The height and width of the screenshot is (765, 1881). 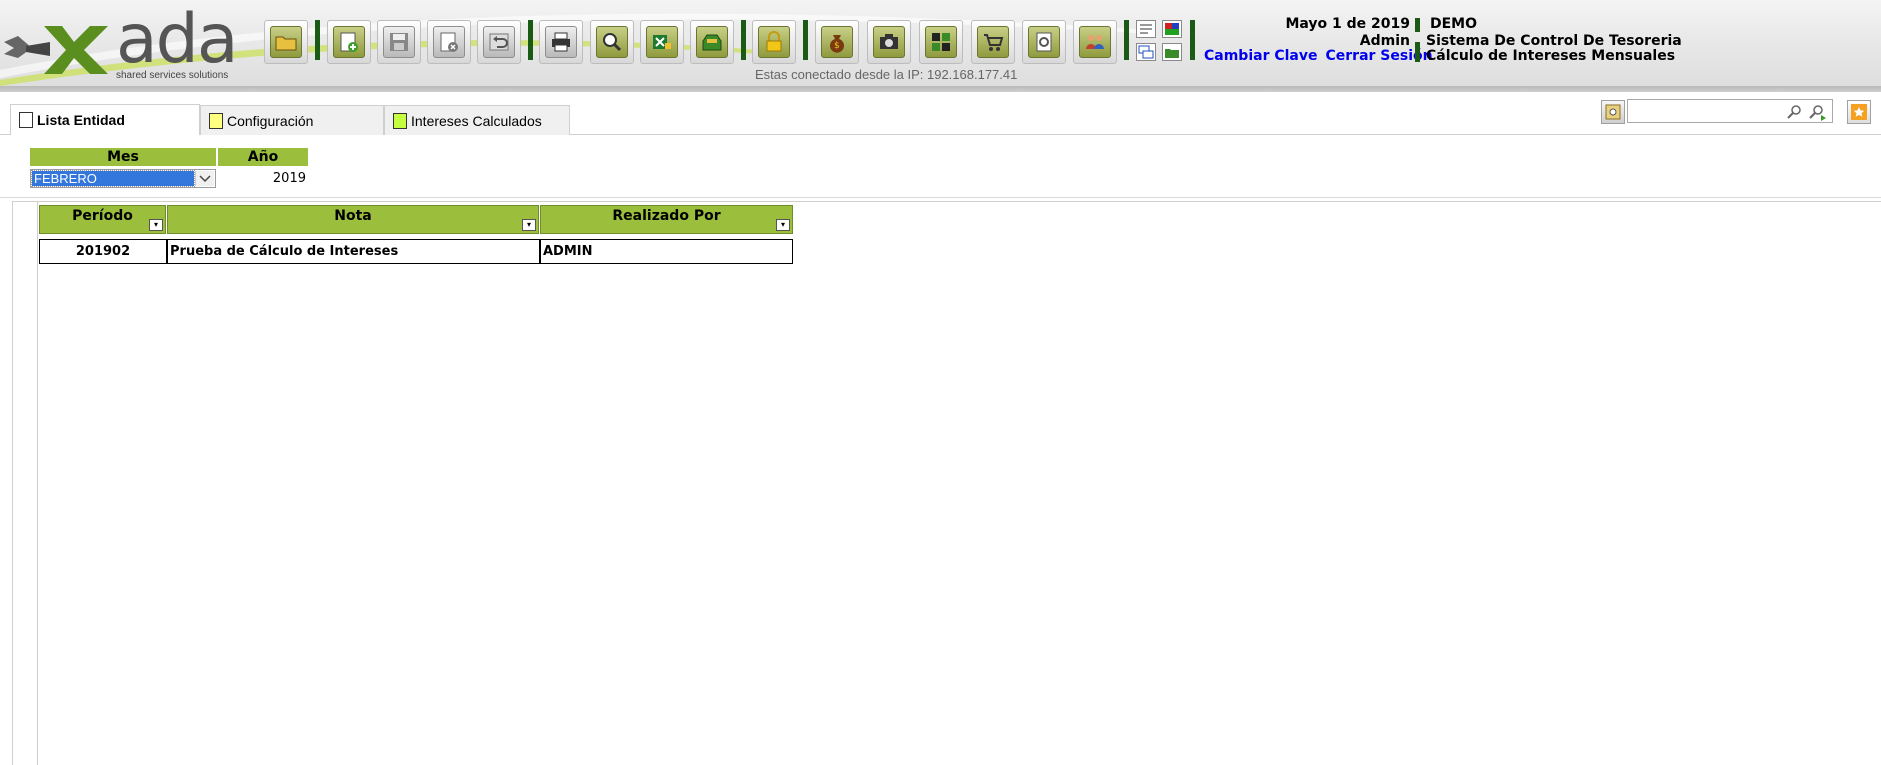 I want to click on search-options-button, so click(x=1613, y=112).